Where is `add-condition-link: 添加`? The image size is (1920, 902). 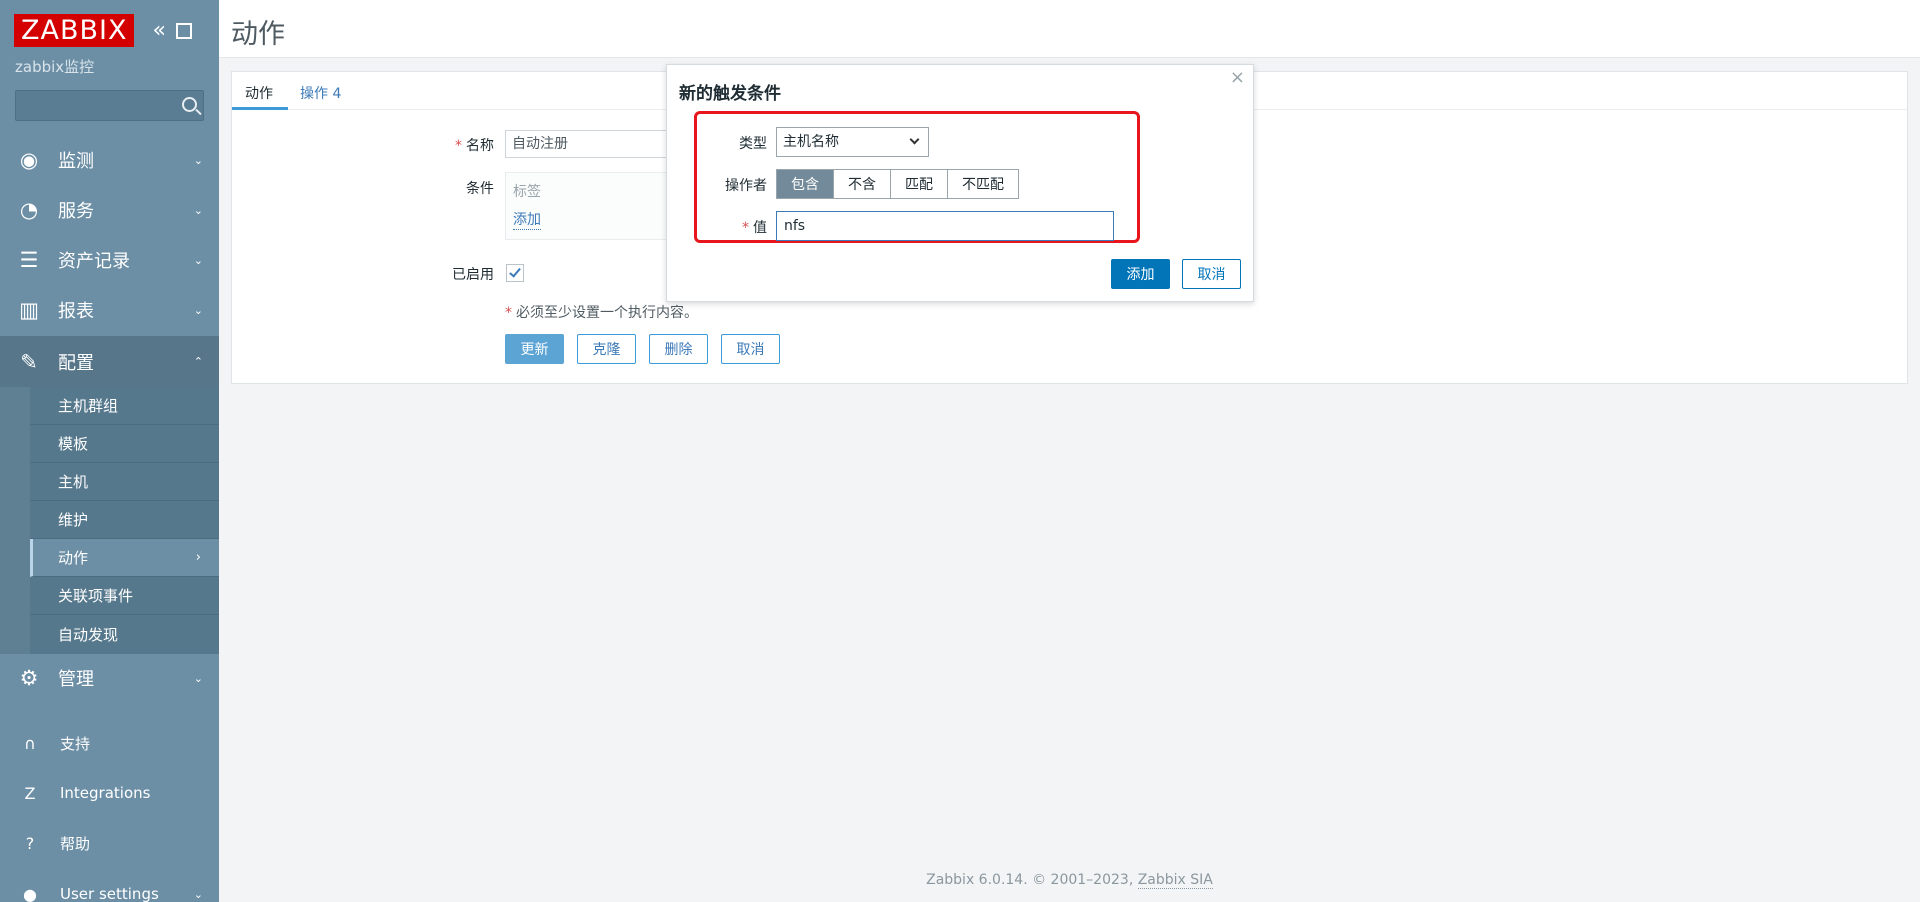 add-condition-link: 添加 is located at coordinates (527, 219).